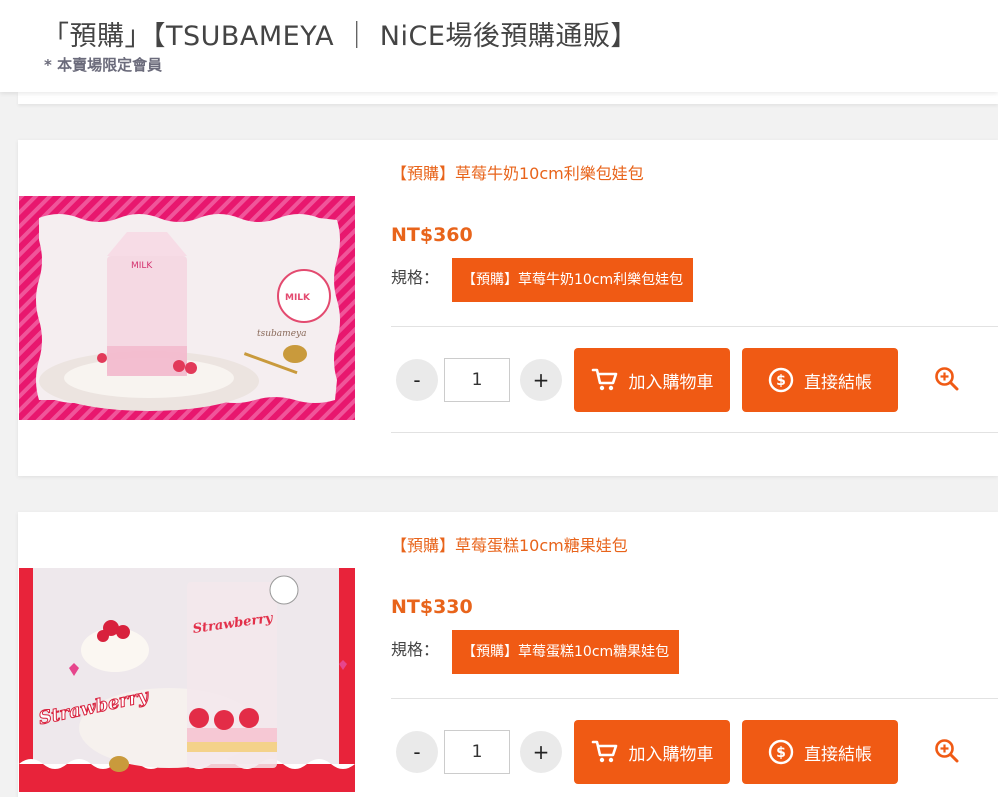  What do you see at coordinates (340, 36) in the screenshot?
I see `page-title: 「預購」【TSUBAMEYA ｜ NiCE場後預購通販】` at bounding box center [340, 36].